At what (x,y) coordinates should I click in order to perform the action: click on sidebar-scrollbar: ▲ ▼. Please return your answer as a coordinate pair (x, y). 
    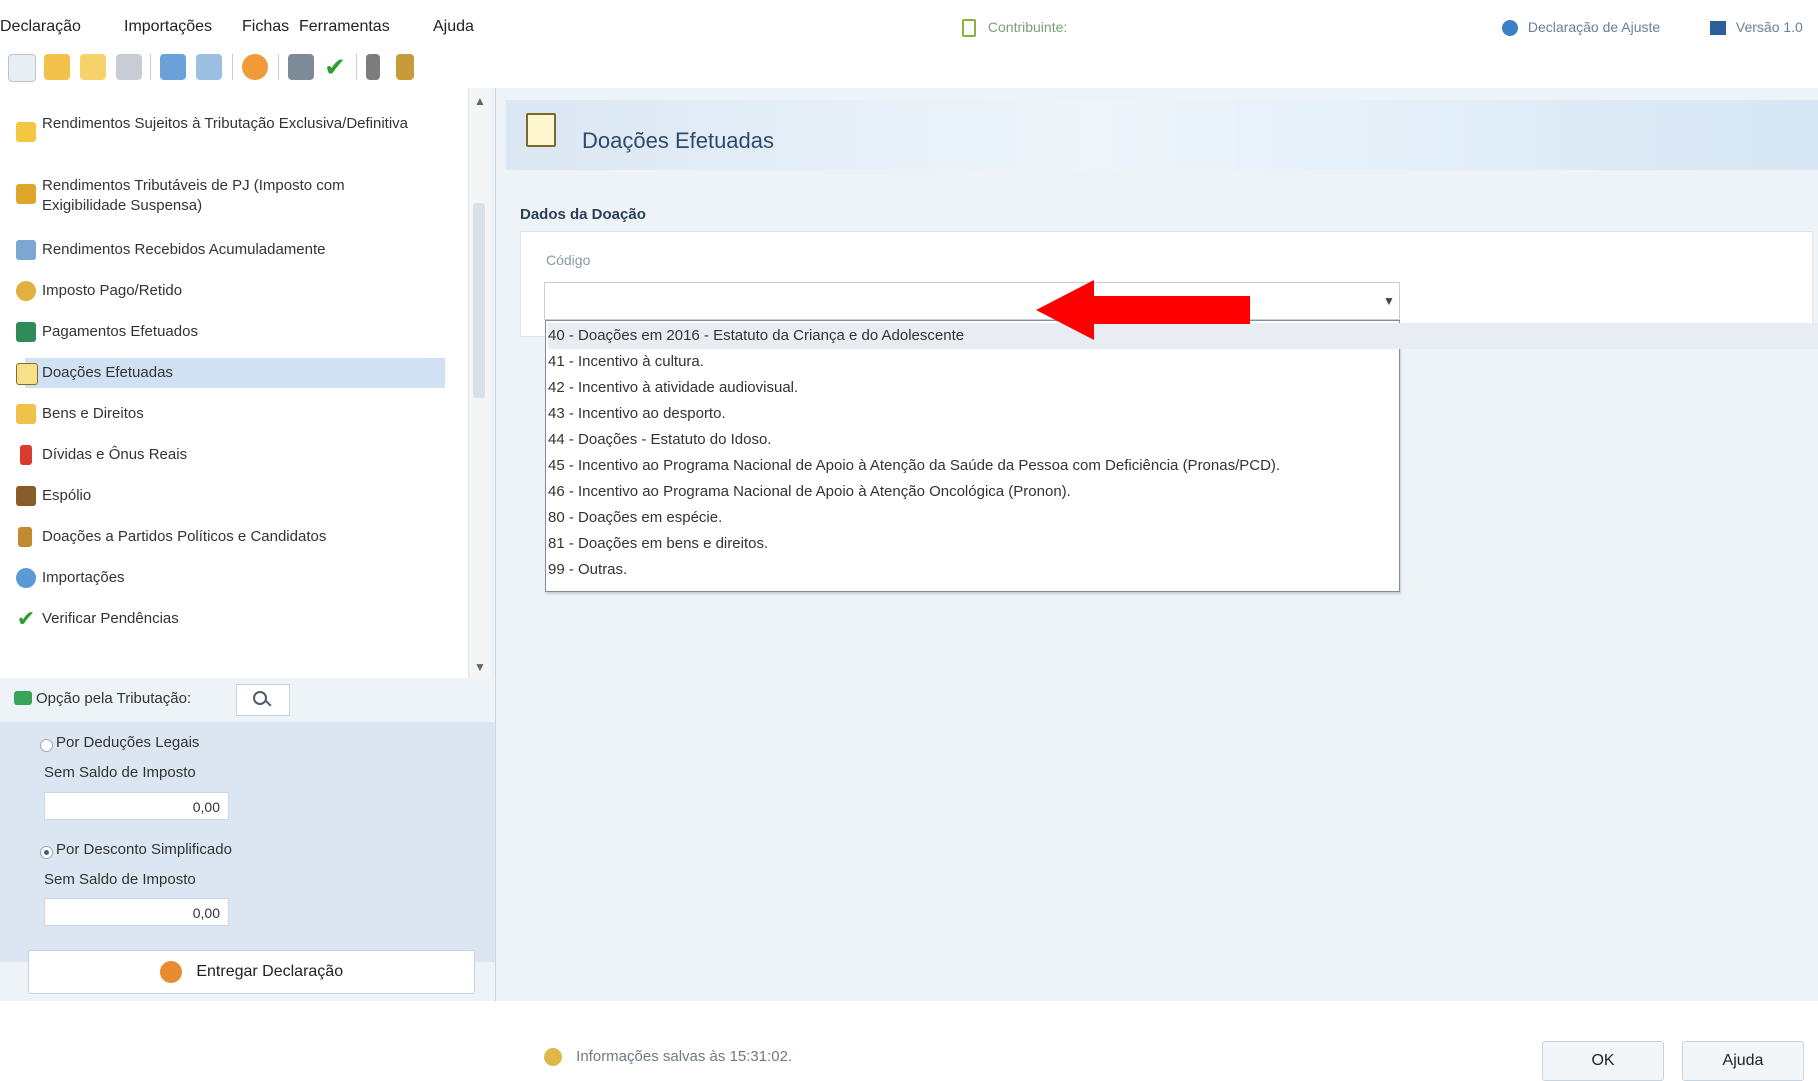
    Looking at the image, I should click on (479, 384).